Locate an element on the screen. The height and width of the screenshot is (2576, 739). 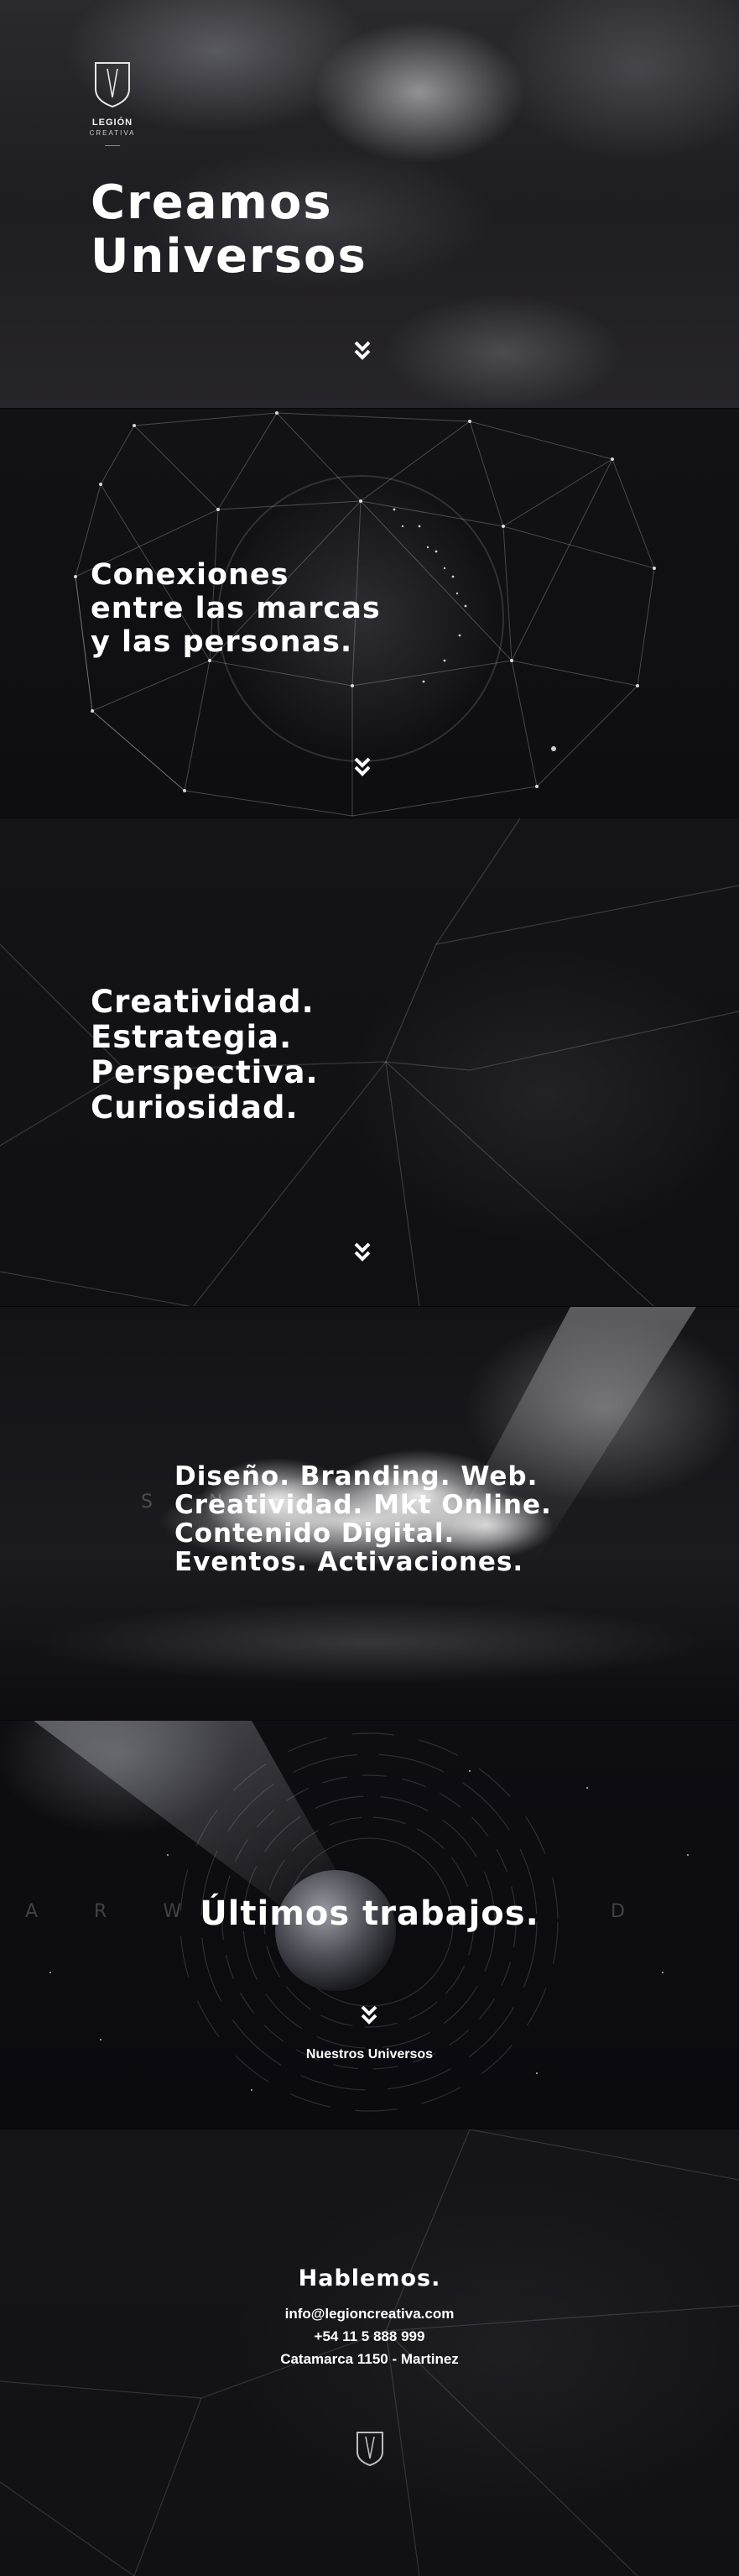
brand-divider is located at coordinates (112, 145).